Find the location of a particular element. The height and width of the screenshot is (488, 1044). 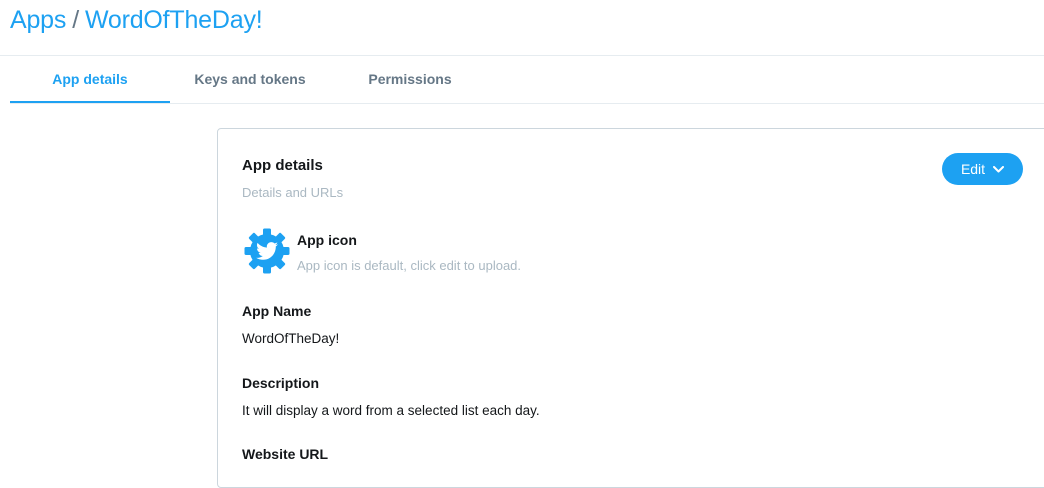

twitter-bird-gear-icon is located at coordinates (267, 251).